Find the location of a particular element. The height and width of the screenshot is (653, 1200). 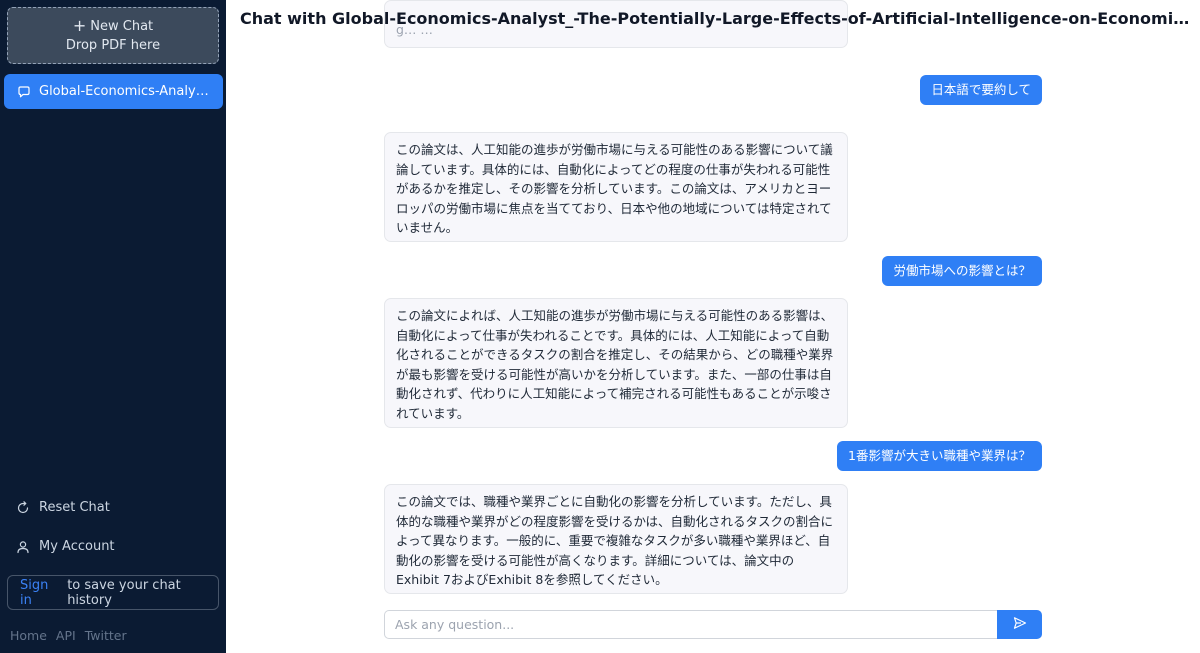

new-chat-dropzone: + New Chat Drop PDF here is located at coordinates (113, 35).